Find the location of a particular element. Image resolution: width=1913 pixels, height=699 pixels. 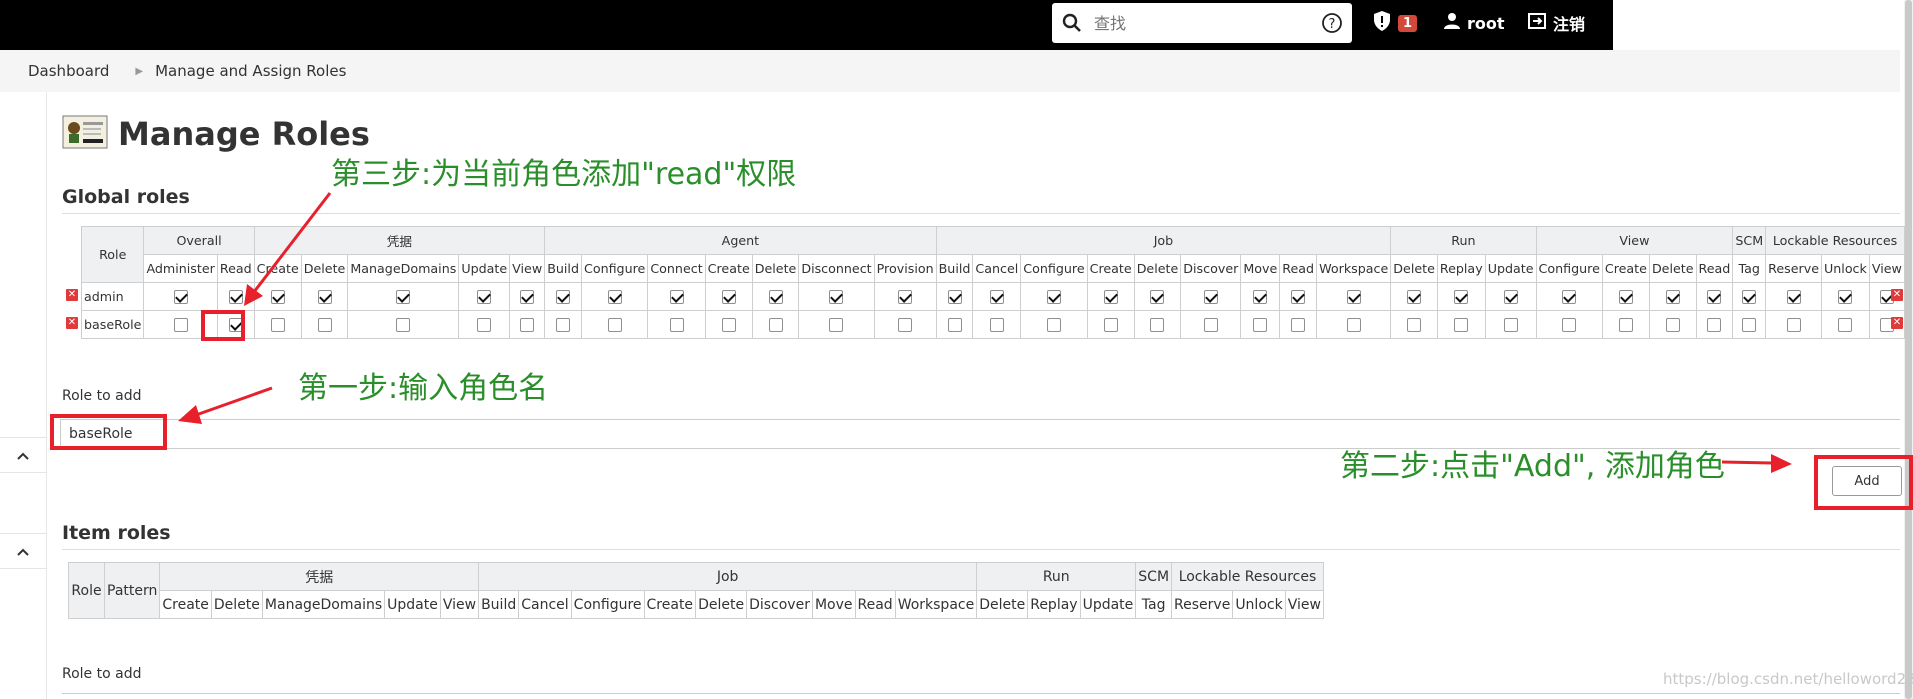

breadcrumb-manage-roles: Manage and Assign Roles is located at coordinates (250, 71).